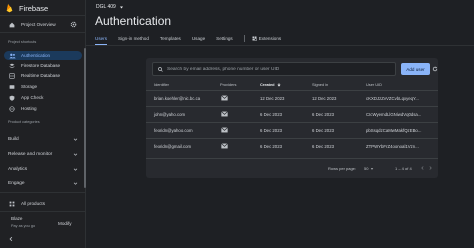 The width and height of the screenshot is (474, 248). Describe the element at coordinates (12, 98) in the screenshot. I see `shield-icon` at that location.